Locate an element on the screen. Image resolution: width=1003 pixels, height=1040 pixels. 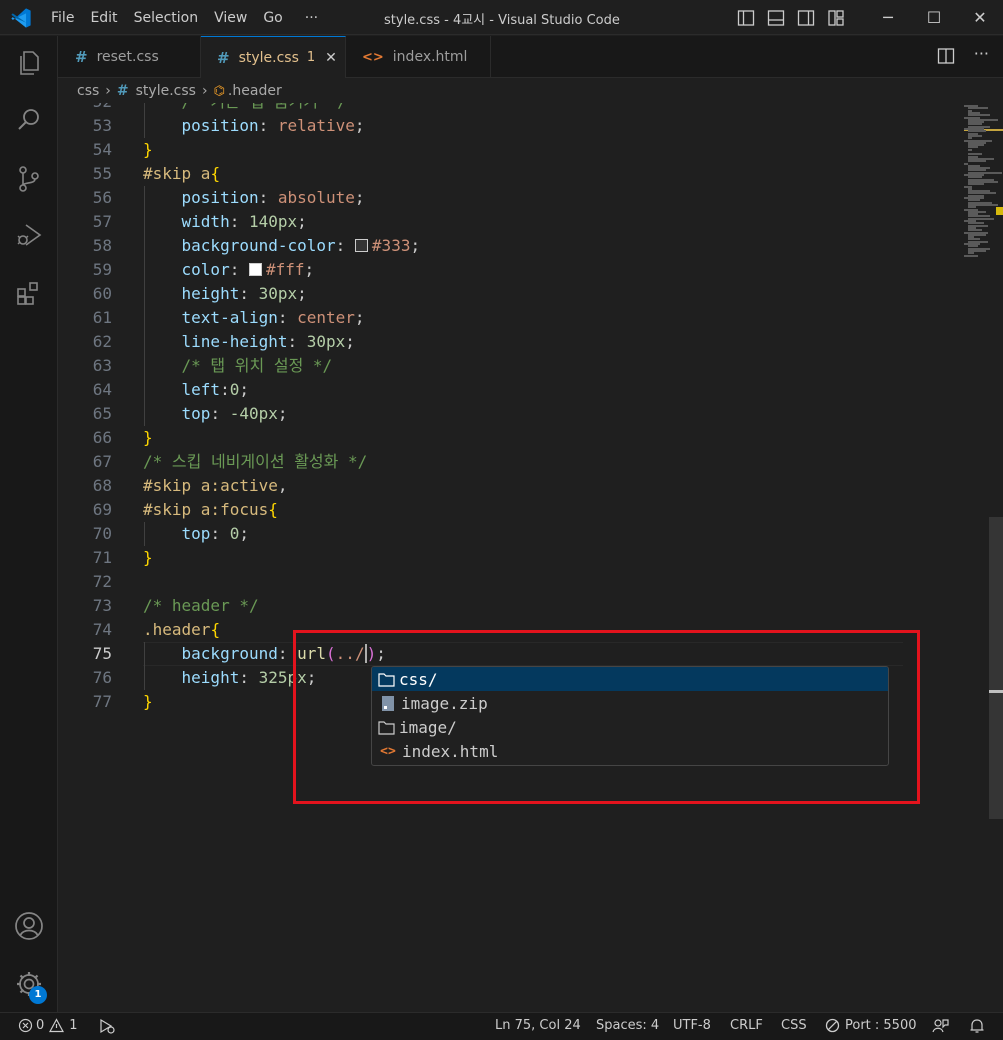
code-line: 59 color: #fff; is located at coordinates (480, 270).